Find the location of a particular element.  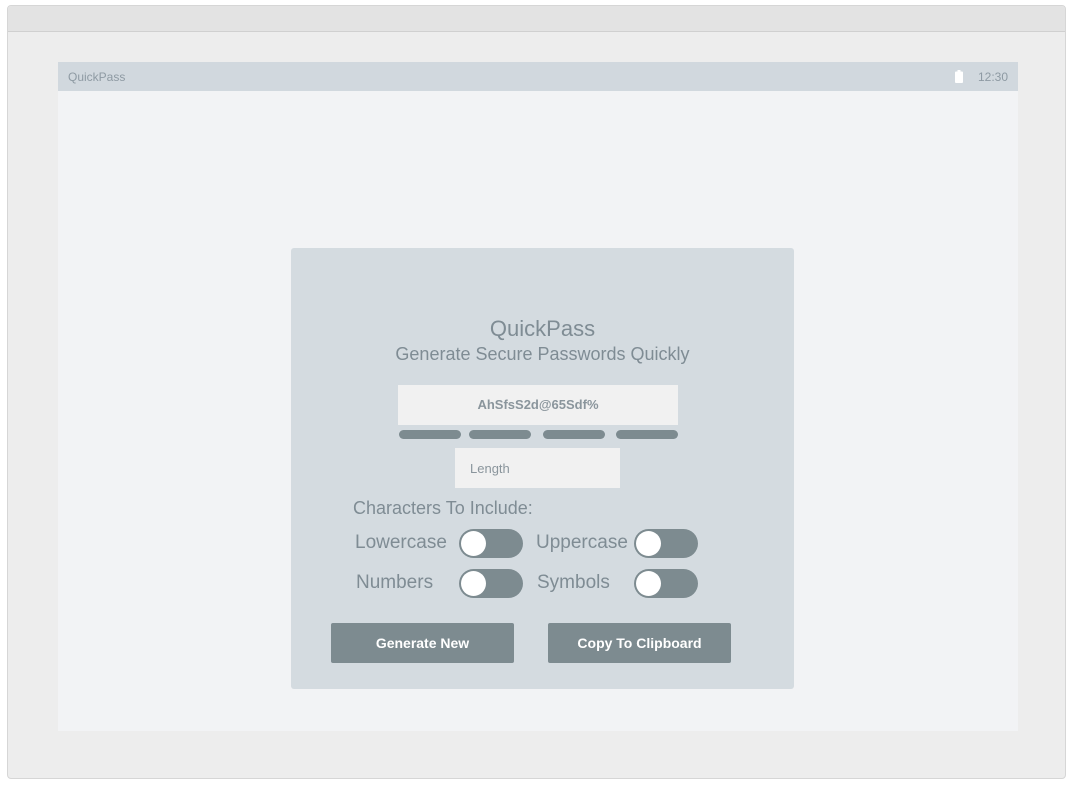

length-input is located at coordinates (537, 468).